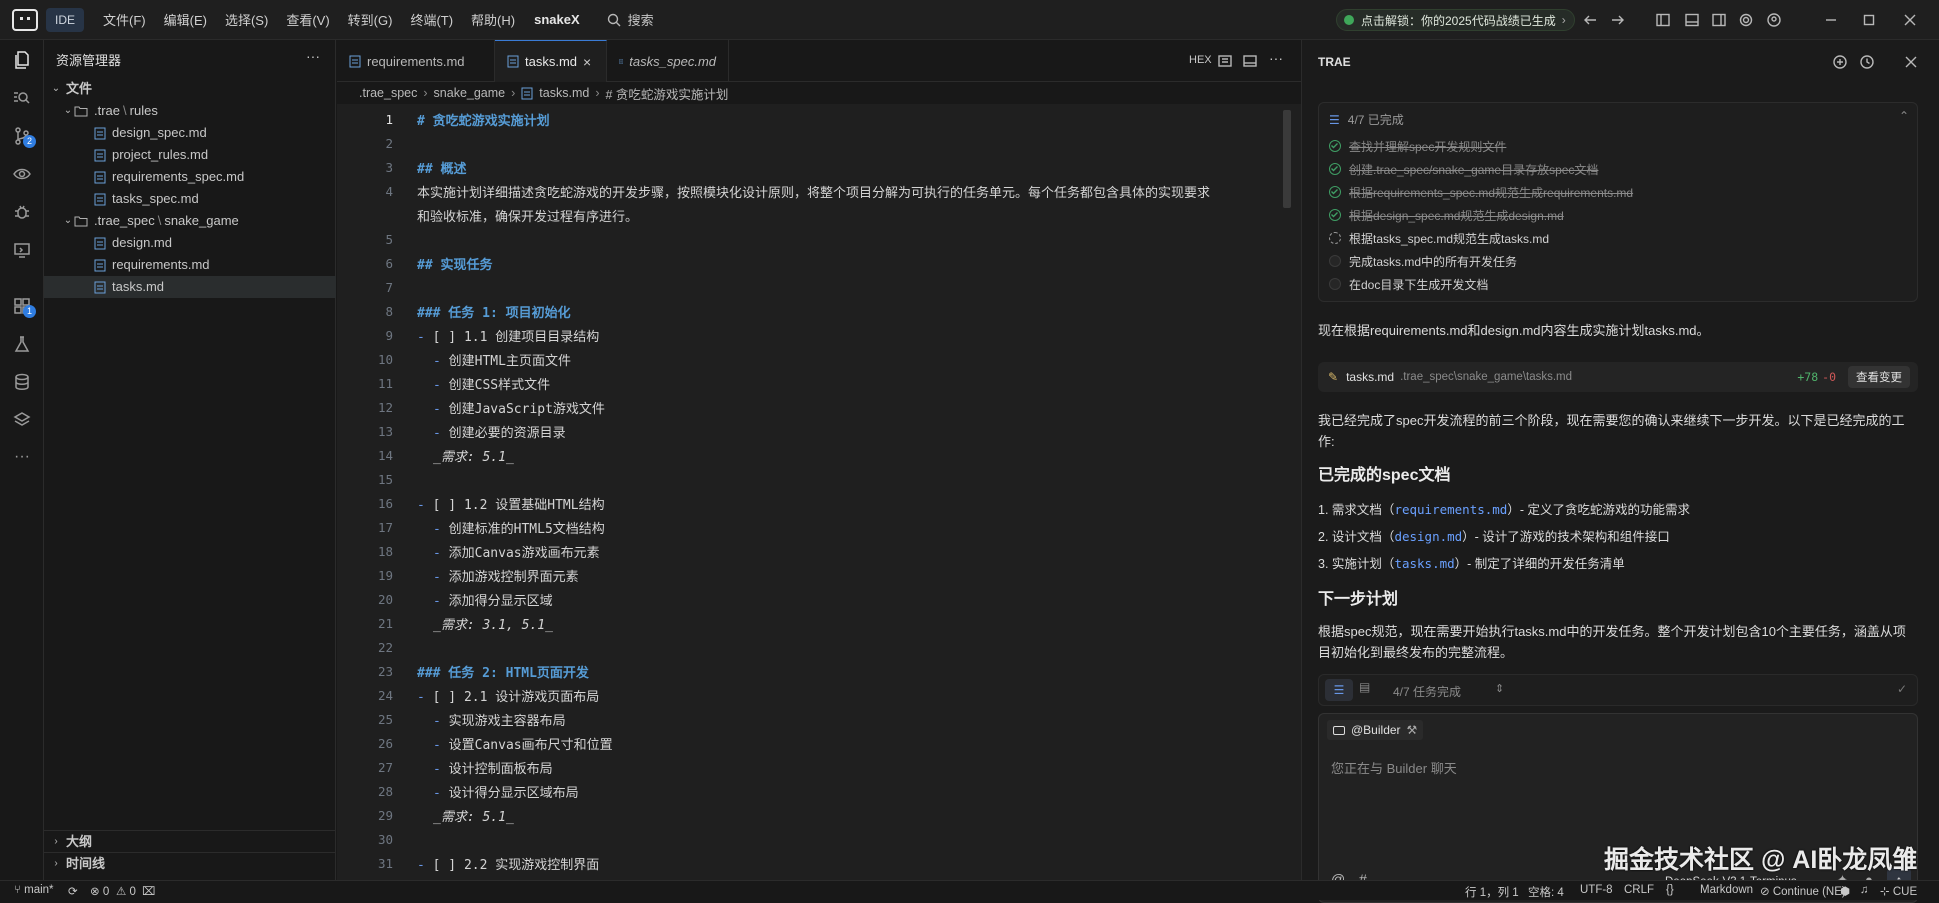 Image resolution: width=1939 pixels, height=903 pixels. Describe the element at coordinates (34, 890) in the screenshot. I see `branch-indicator: ⑂ main*` at that location.